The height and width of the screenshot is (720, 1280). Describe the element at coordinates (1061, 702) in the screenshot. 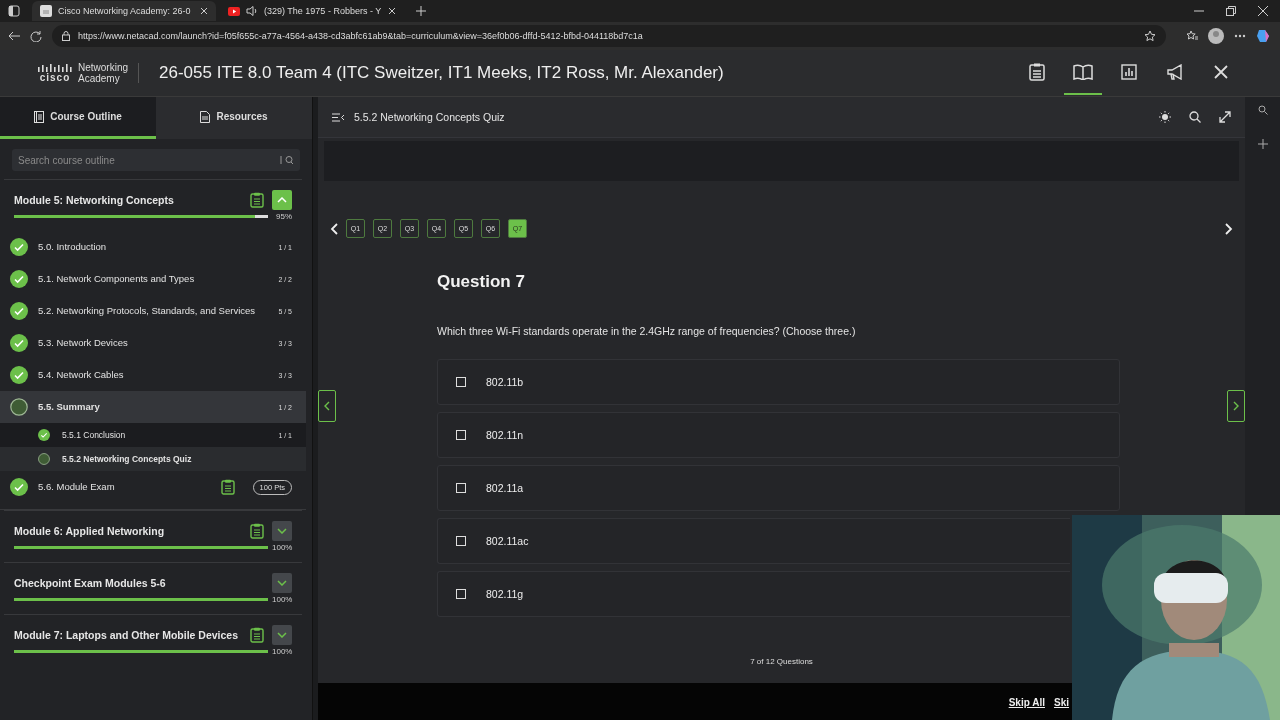

I see `skip-link: Ski` at that location.